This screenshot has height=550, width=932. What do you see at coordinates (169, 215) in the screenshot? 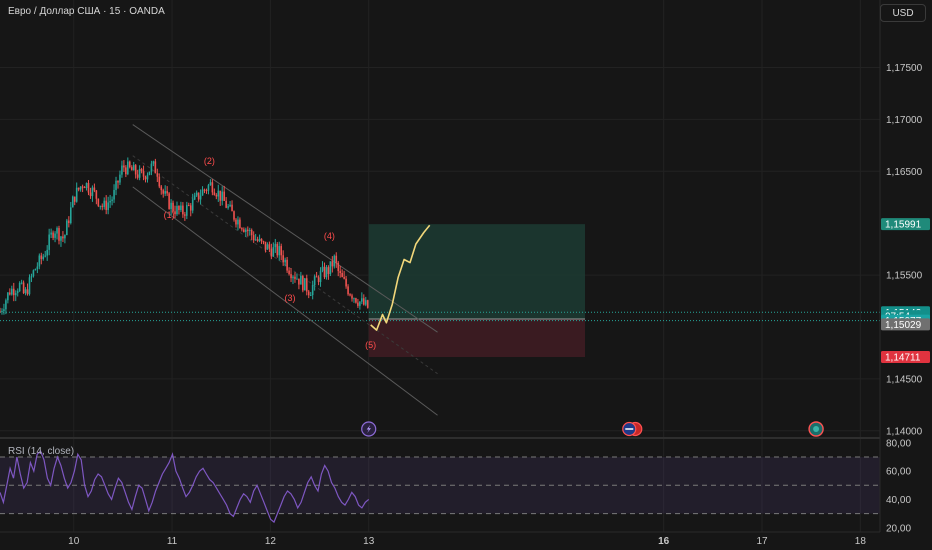
I see `wave-label: (1)` at bounding box center [169, 215].